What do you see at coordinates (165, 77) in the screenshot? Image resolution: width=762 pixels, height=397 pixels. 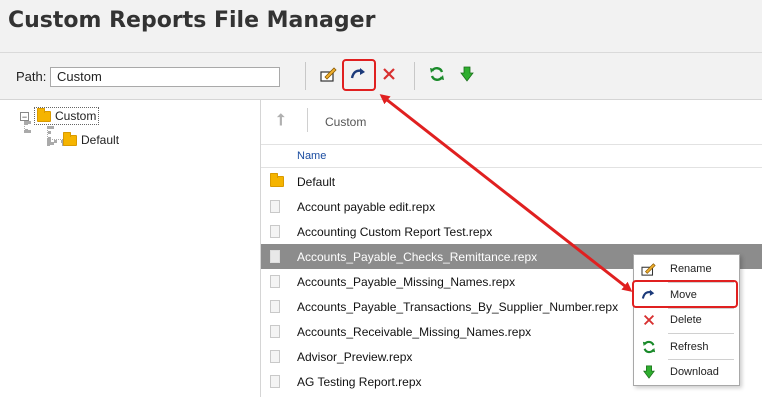 I see `path-input: Custom` at bounding box center [165, 77].